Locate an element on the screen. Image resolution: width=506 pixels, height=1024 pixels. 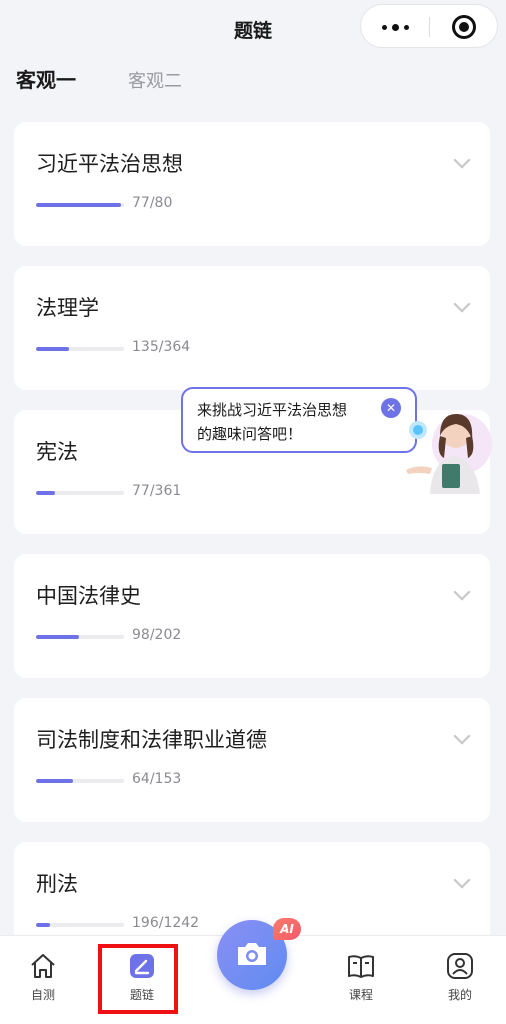
subject-name: 司法制度和法律职业道德 is located at coordinates (151, 740).